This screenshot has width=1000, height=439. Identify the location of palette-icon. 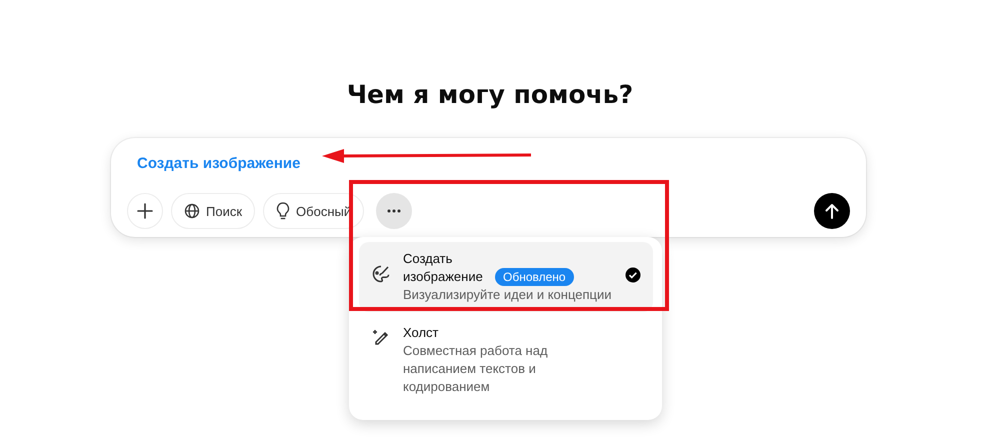
(381, 274).